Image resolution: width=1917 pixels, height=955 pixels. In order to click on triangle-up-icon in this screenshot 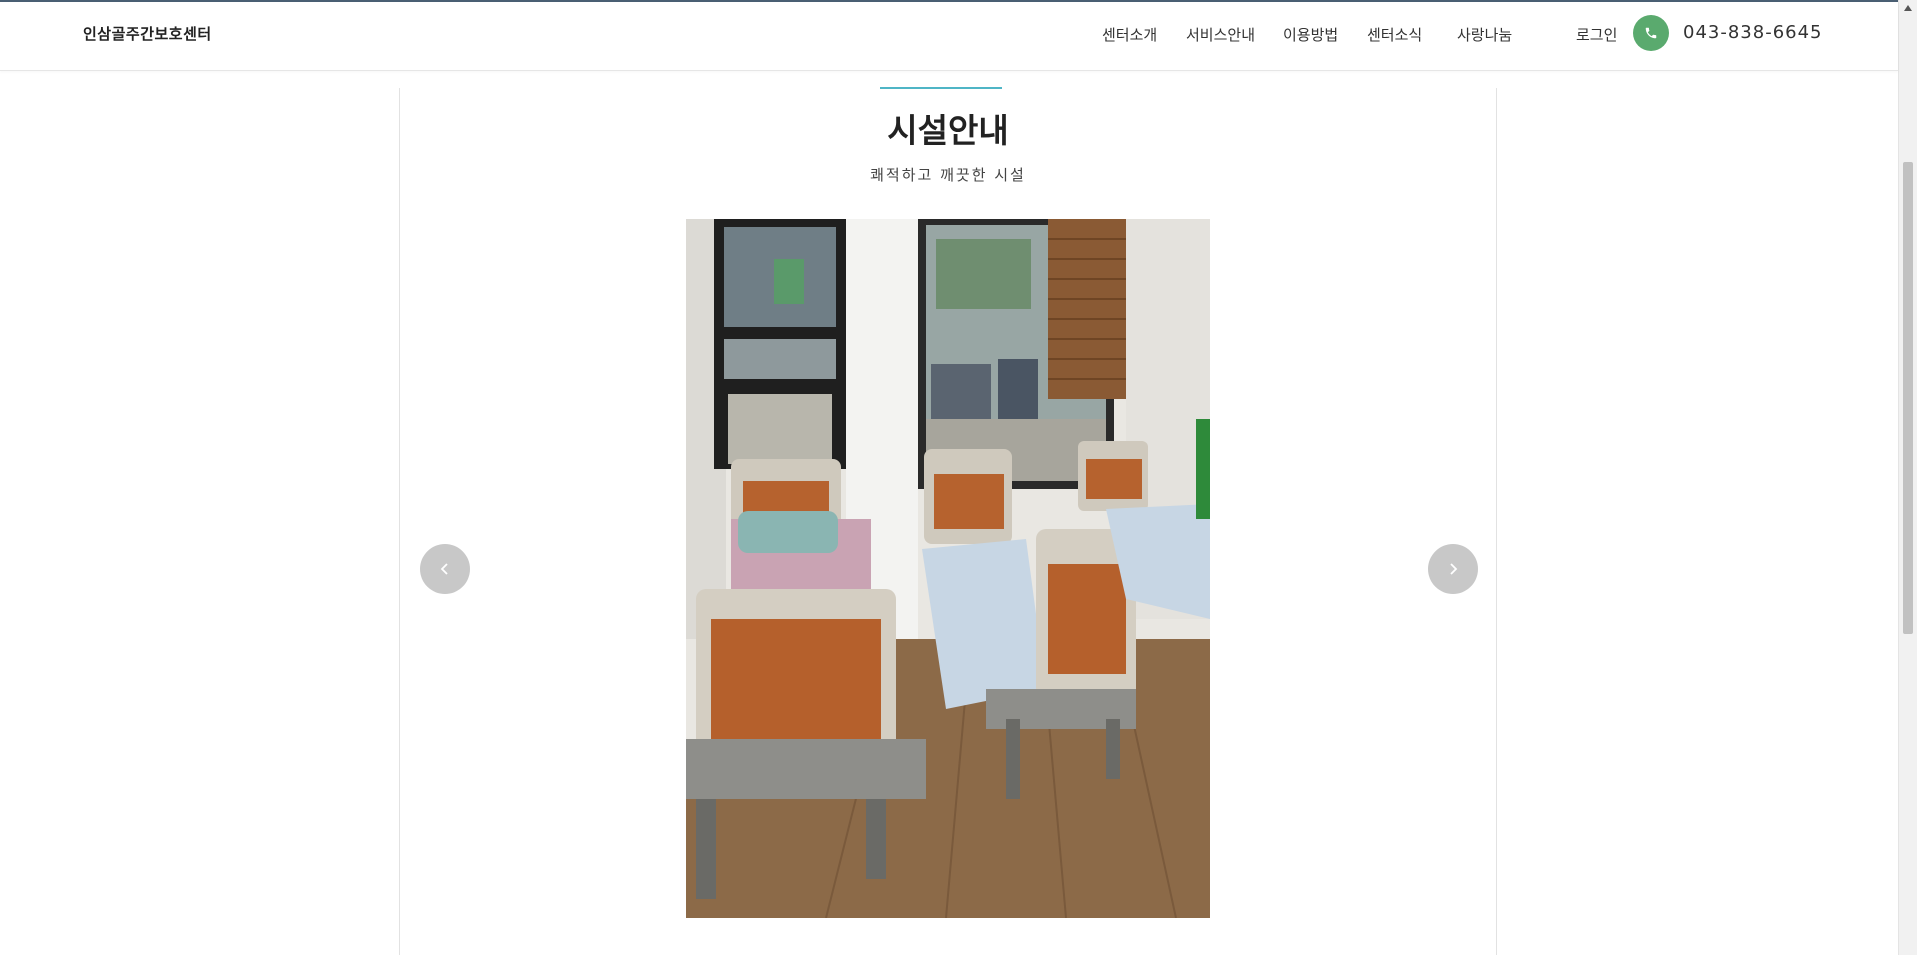, I will do `click(1908, 8)`.